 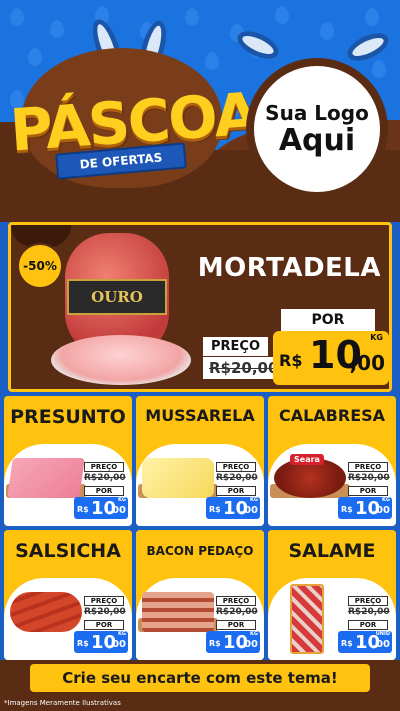 What do you see at coordinates (40, 266) in the screenshot?
I see `discount-badge: -50%` at bounding box center [40, 266].